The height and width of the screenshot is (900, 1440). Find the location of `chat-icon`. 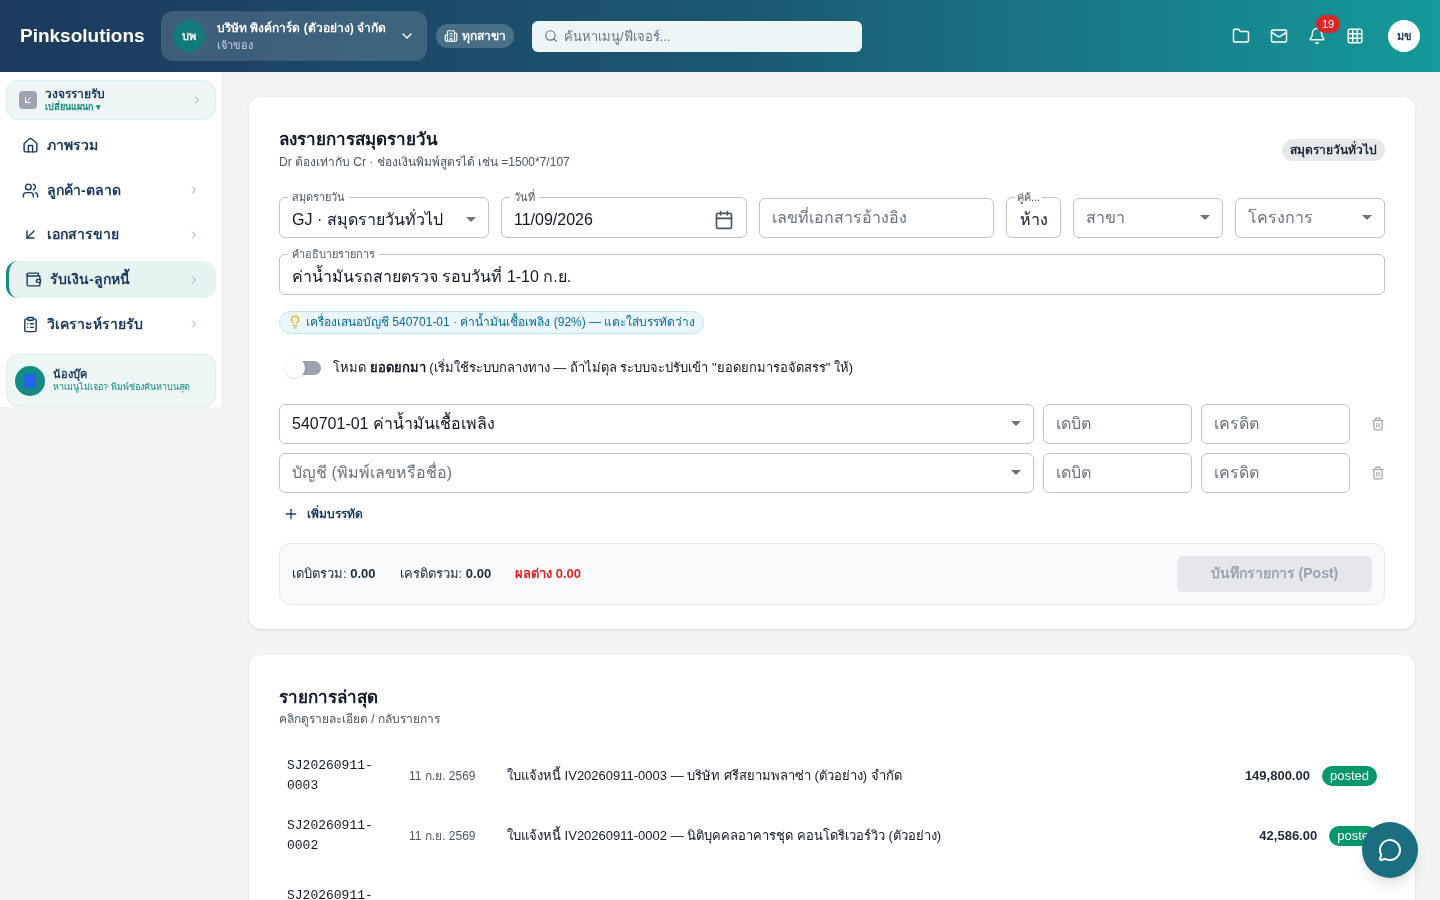

chat-icon is located at coordinates (1390, 850).